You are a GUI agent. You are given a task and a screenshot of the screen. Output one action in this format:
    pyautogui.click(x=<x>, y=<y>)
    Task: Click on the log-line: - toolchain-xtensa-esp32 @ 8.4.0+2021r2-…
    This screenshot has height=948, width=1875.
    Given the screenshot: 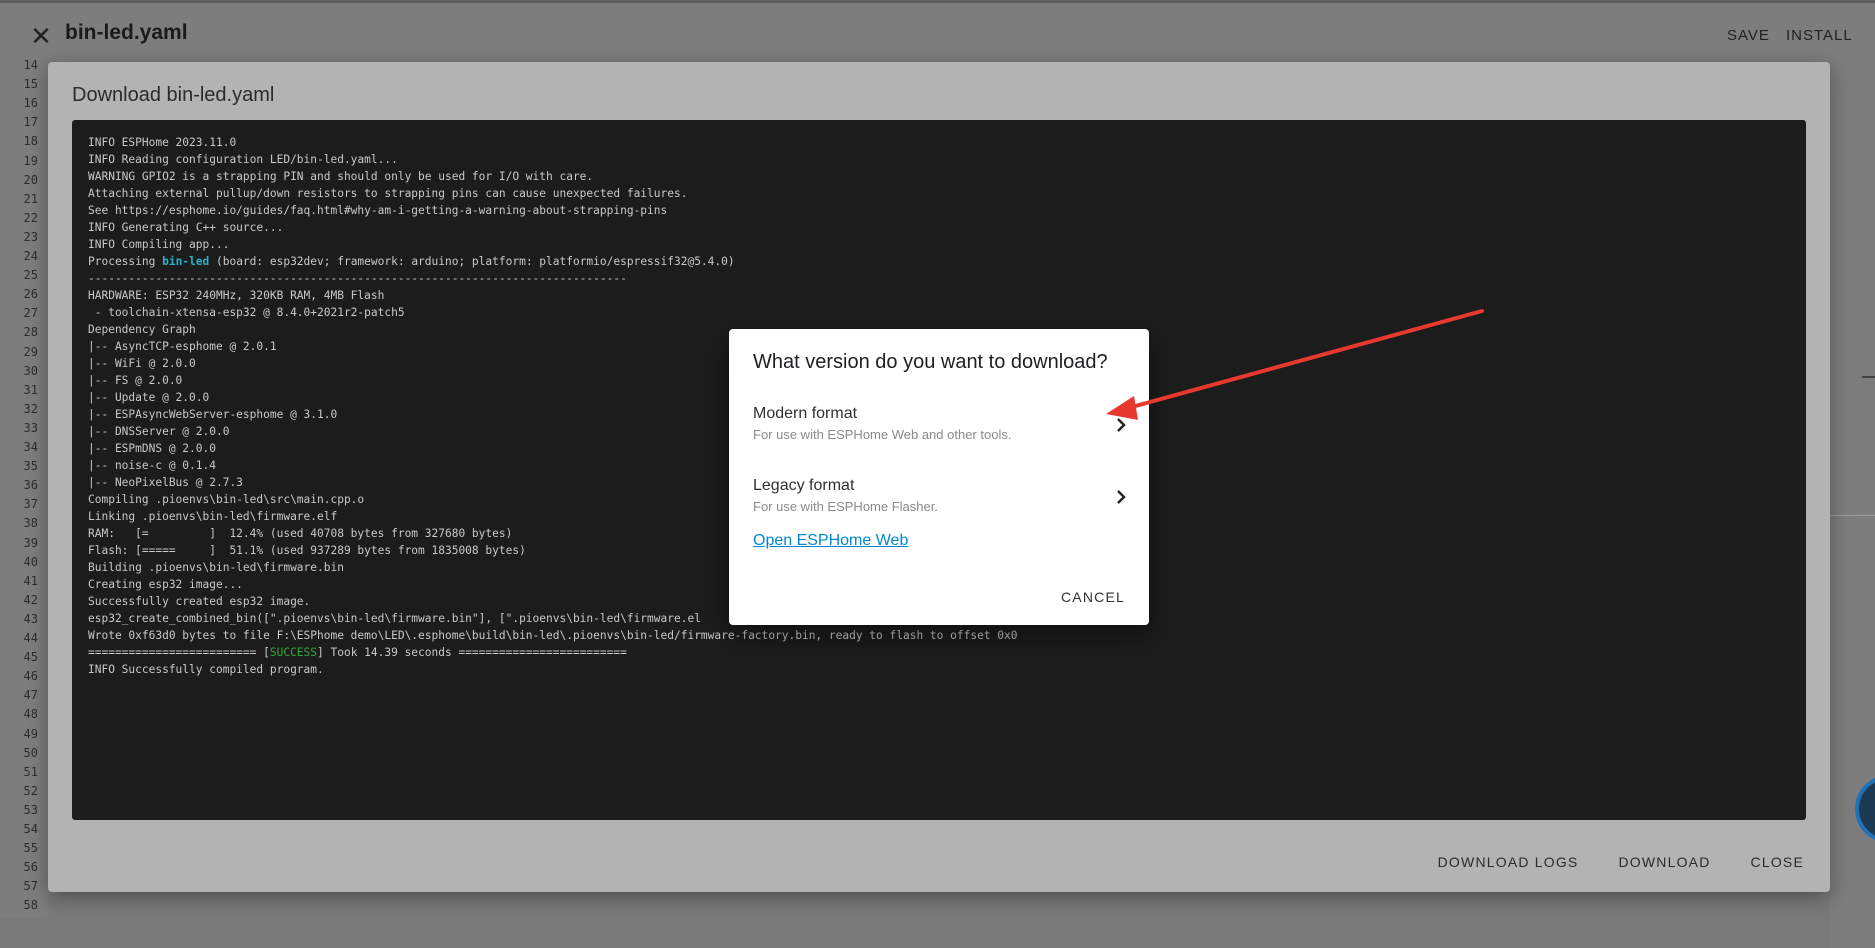 What is the action you would take?
    pyautogui.click(x=246, y=312)
    